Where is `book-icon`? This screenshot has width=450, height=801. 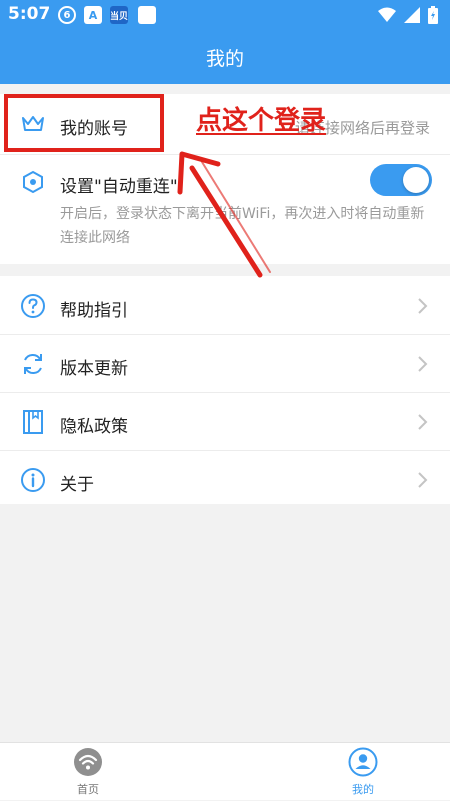 book-icon is located at coordinates (33, 422).